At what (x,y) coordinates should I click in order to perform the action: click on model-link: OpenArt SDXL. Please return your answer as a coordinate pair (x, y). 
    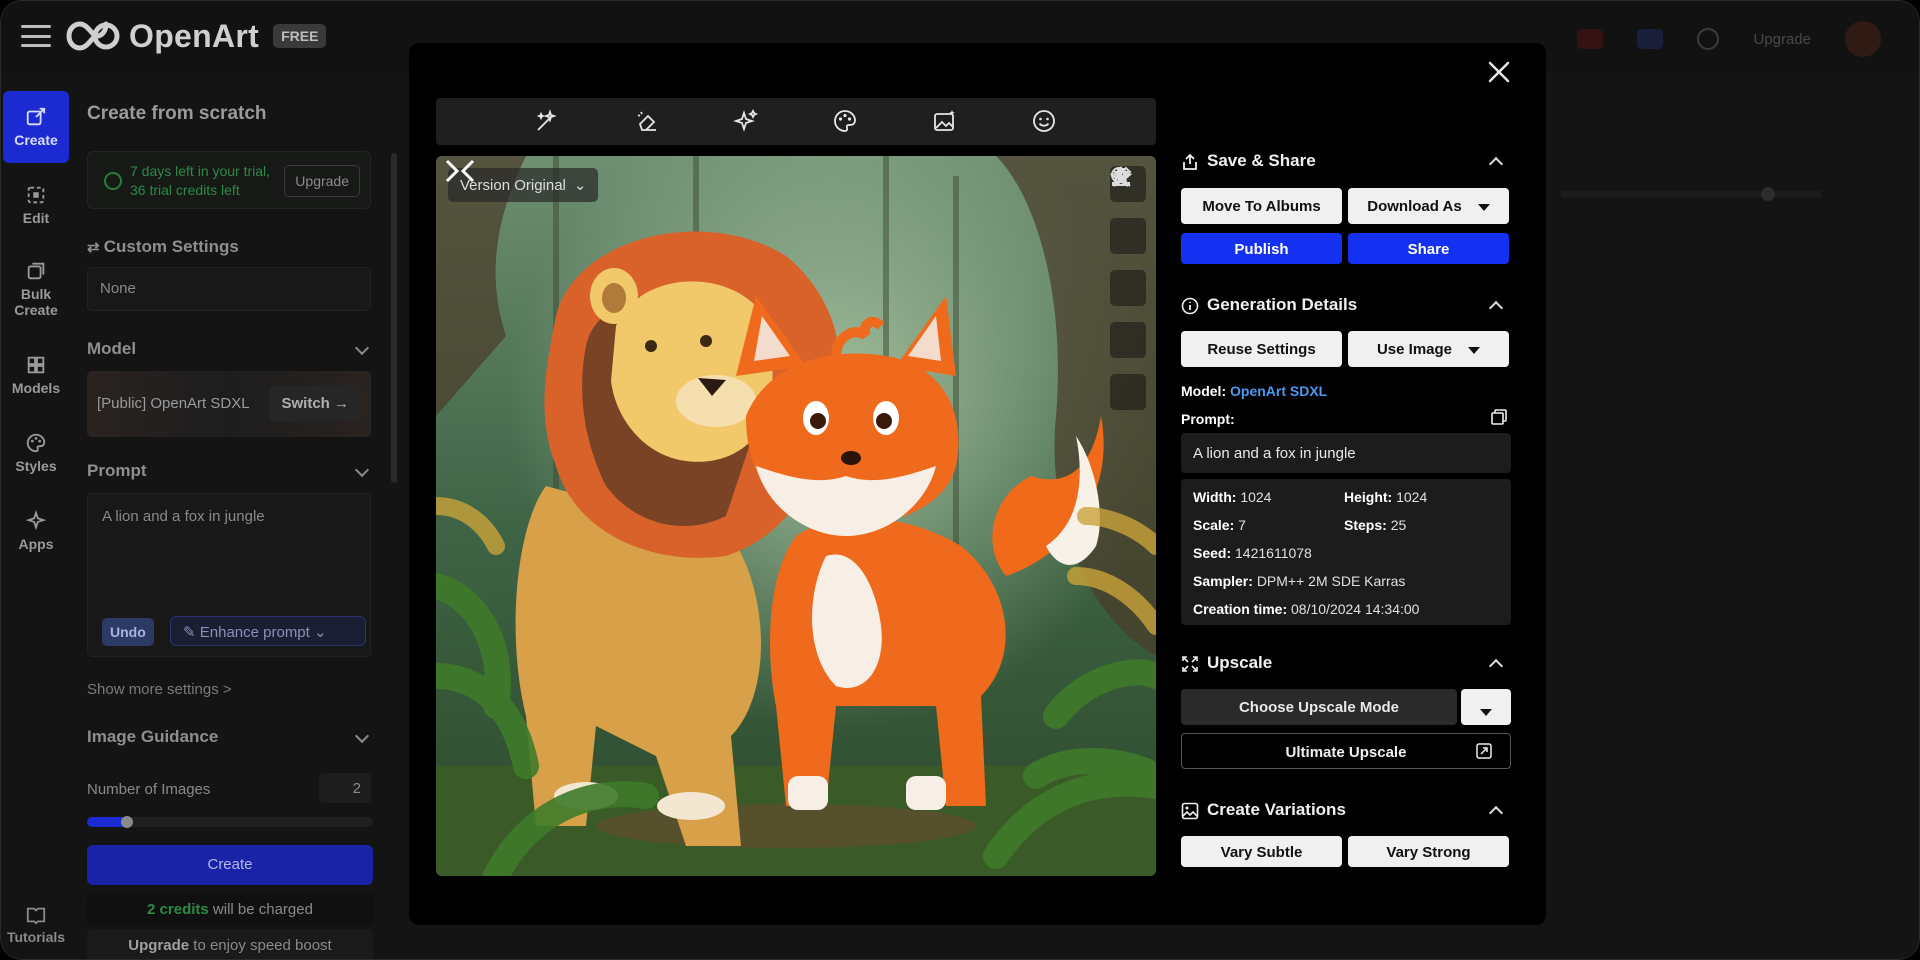
    Looking at the image, I should click on (1278, 391).